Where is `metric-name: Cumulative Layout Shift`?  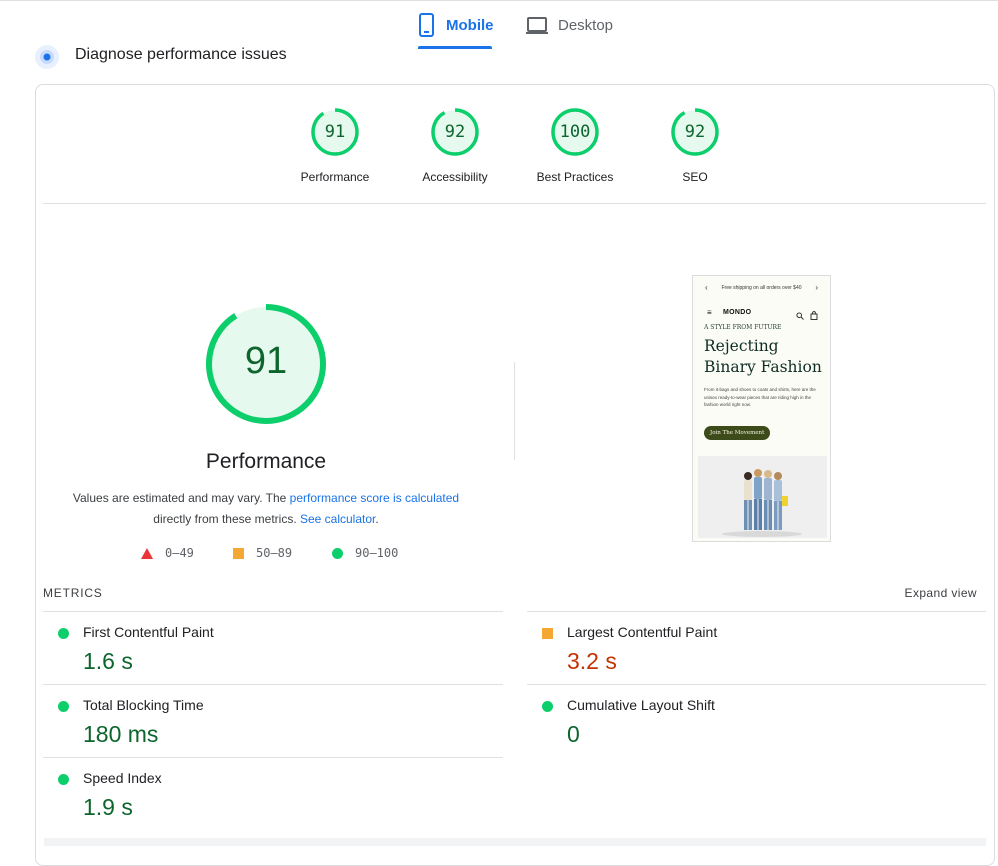 metric-name: Cumulative Layout Shift is located at coordinates (641, 705).